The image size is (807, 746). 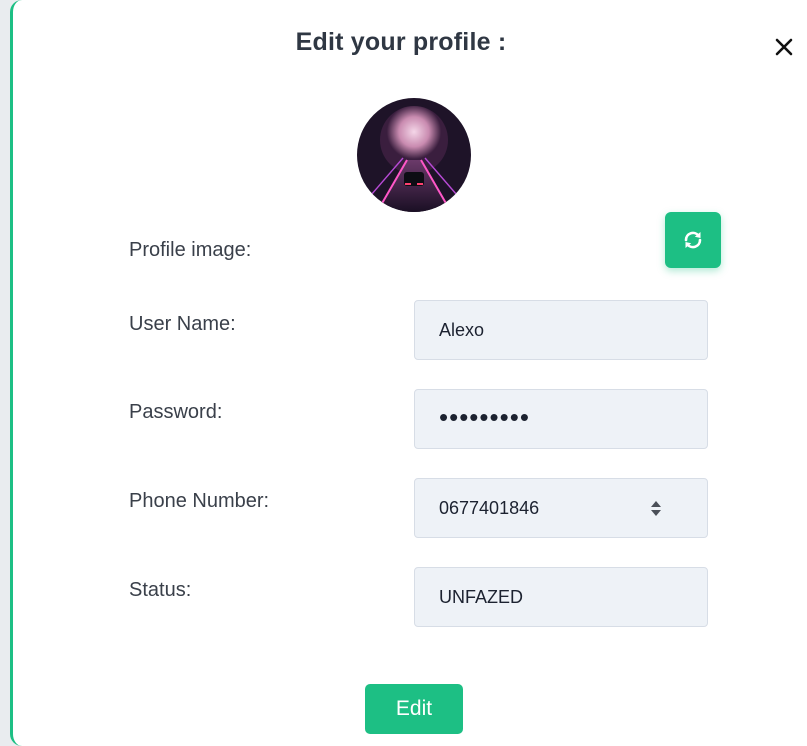 What do you see at coordinates (481, 596) in the screenshot?
I see `status-value: UNFAZED` at bounding box center [481, 596].